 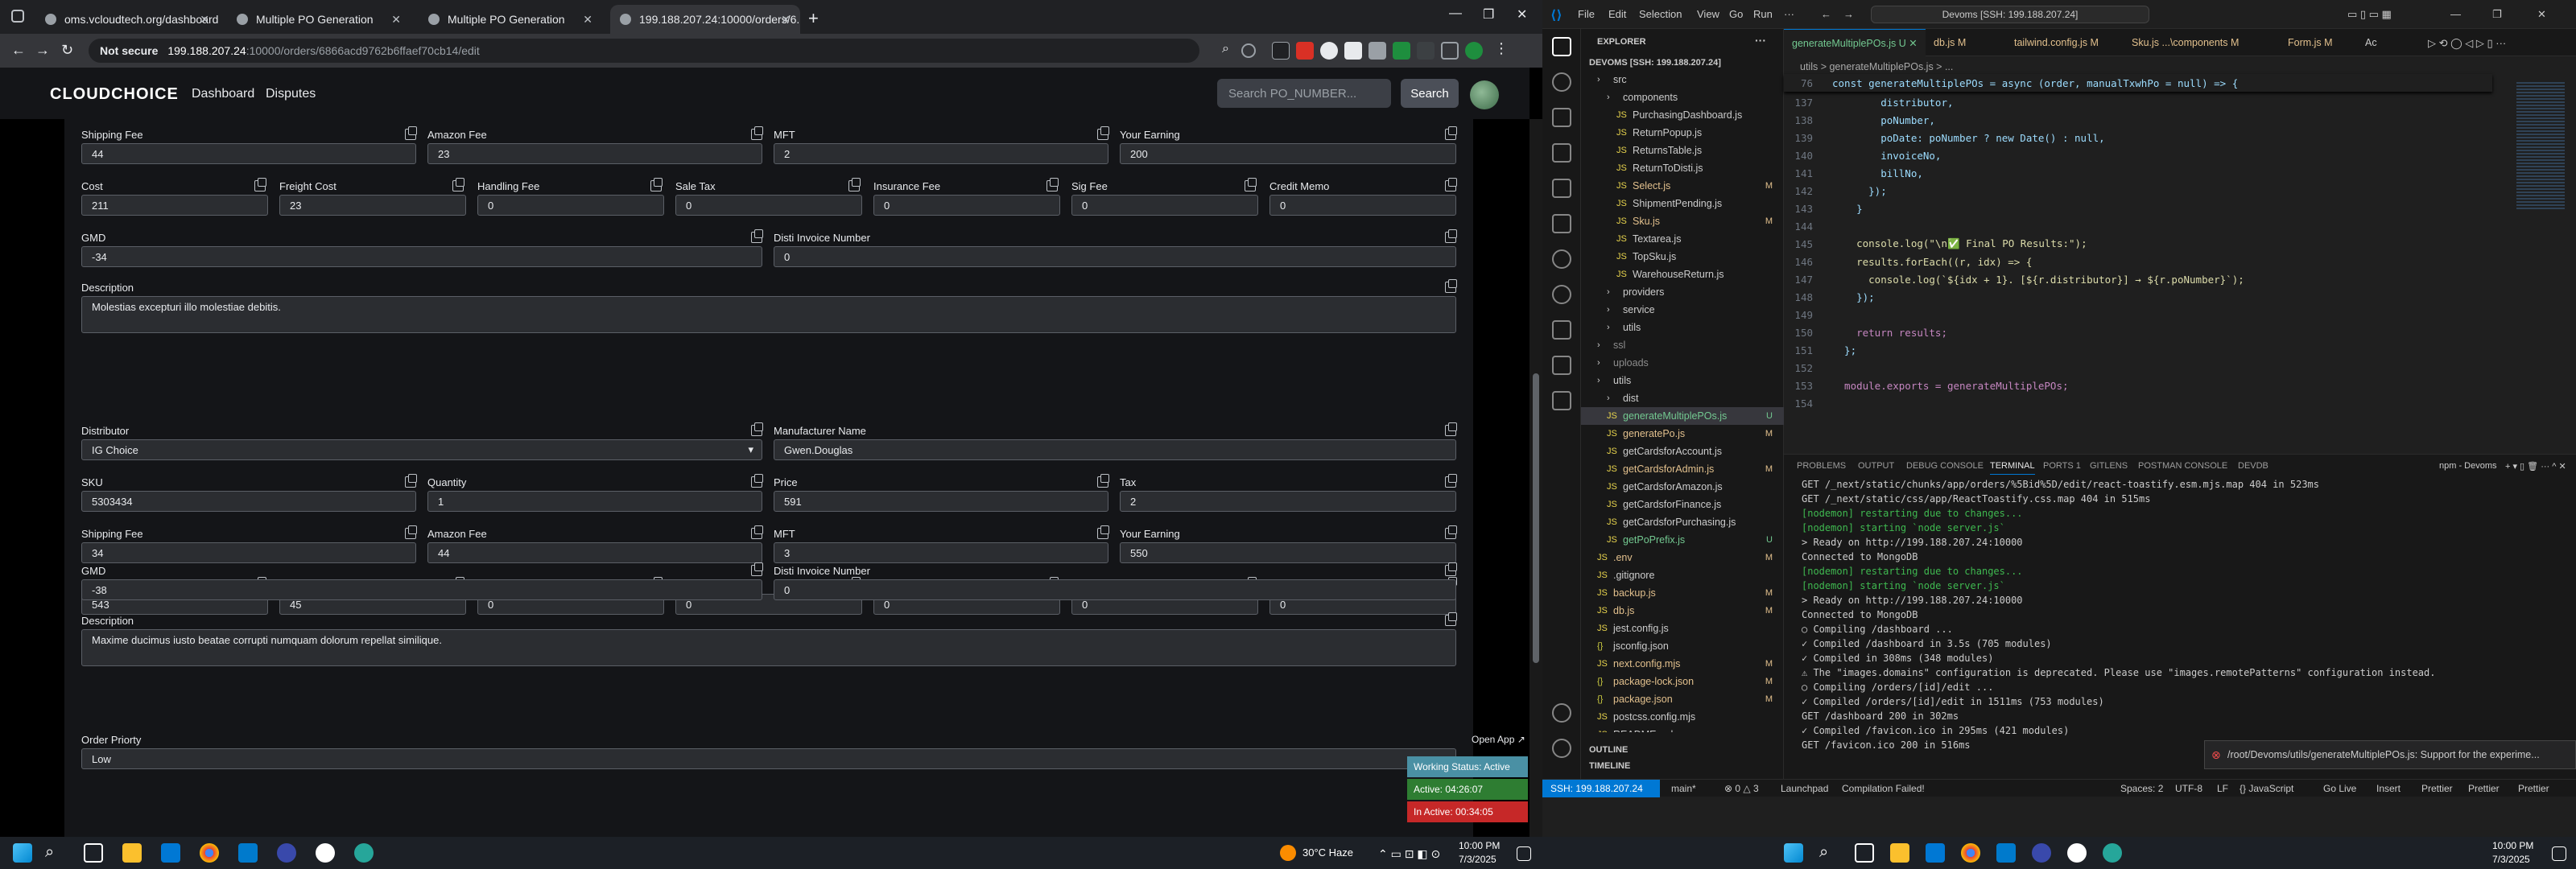 I want to click on source-control-icon, so click(x=1561, y=117).